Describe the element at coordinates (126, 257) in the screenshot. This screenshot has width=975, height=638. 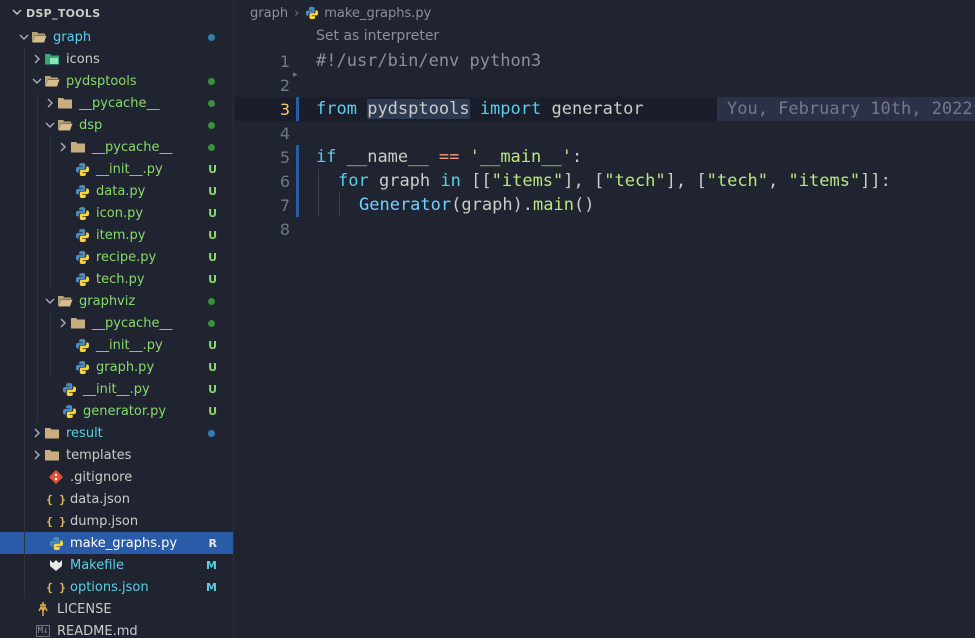
I see `tree-item-label: recipe.py` at that location.